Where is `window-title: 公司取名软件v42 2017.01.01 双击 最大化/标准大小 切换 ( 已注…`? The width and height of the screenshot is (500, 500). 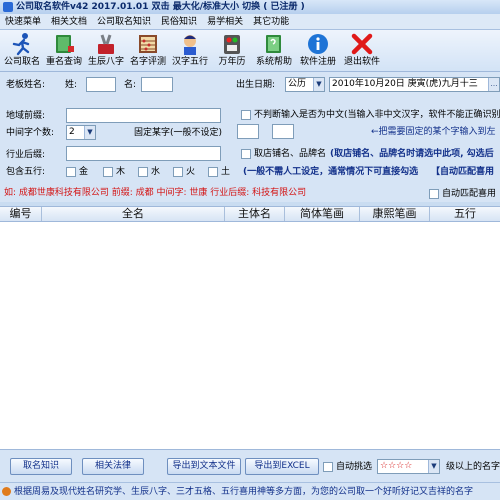
window-title: 公司取名软件v42 2017.01.01 双击 最大化/标准大小 切换 ( 已注… is located at coordinates (160, 7).